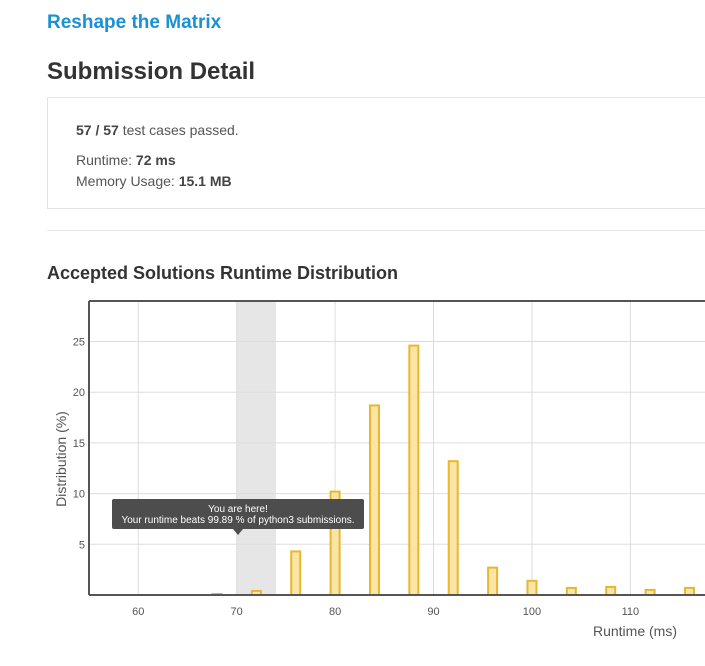 The height and width of the screenshot is (666, 705). Describe the element at coordinates (61, 459) in the screenshot. I see `y-axis-title: Distribution (%)` at that location.